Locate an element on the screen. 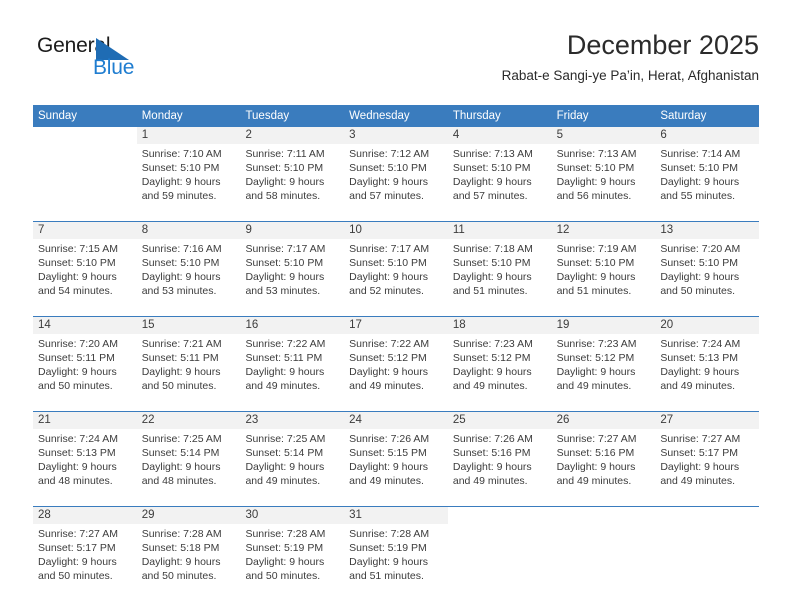 This screenshot has width=792, height=612. day-details is located at coordinates (500, 525).